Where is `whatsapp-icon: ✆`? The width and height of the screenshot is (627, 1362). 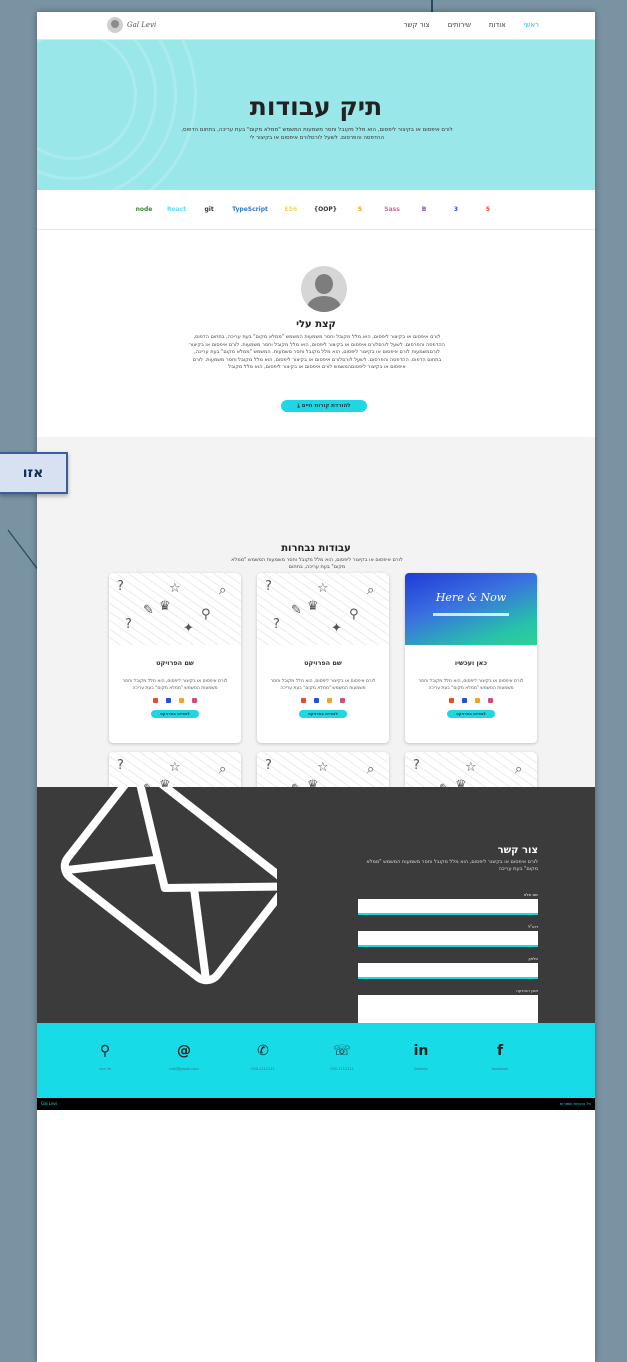
whatsapp-icon: ✆ is located at coordinates (263, 1051).